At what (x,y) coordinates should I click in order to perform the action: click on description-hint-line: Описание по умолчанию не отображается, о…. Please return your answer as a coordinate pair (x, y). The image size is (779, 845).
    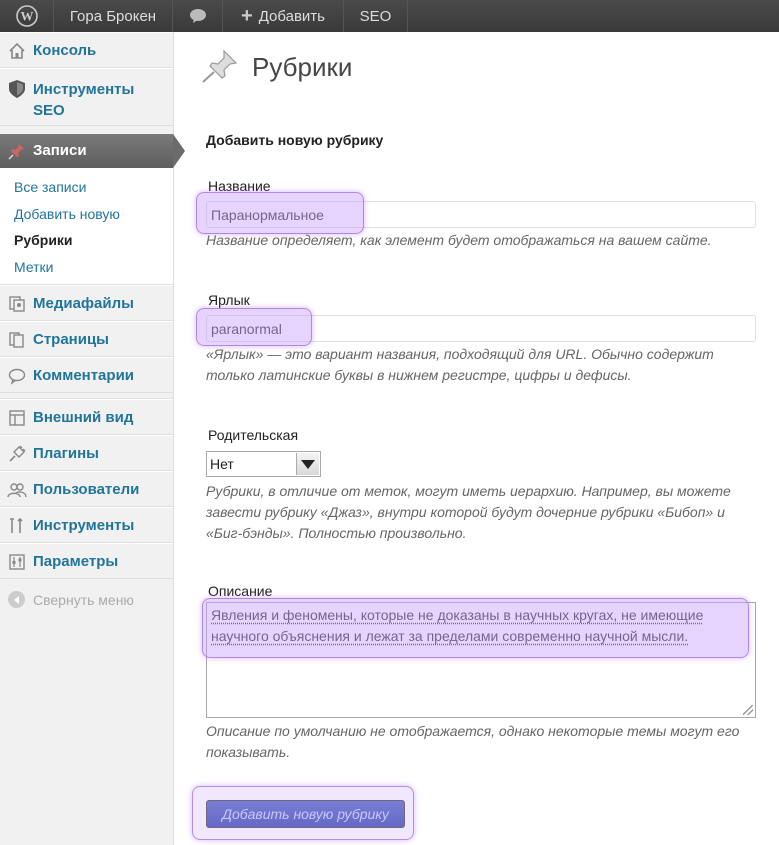
    Looking at the image, I should click on (473, 731).